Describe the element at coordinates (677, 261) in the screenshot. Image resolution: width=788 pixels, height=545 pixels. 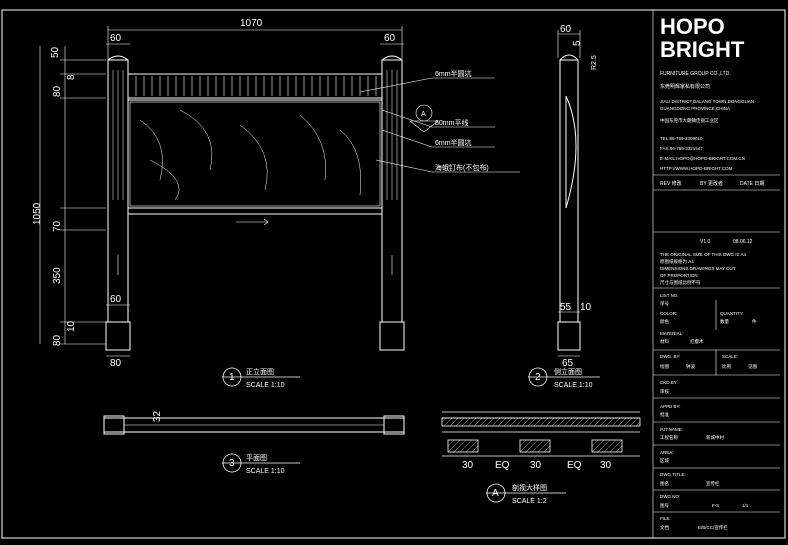
I see `note-2: 原图纸规格为 A4` at that location.